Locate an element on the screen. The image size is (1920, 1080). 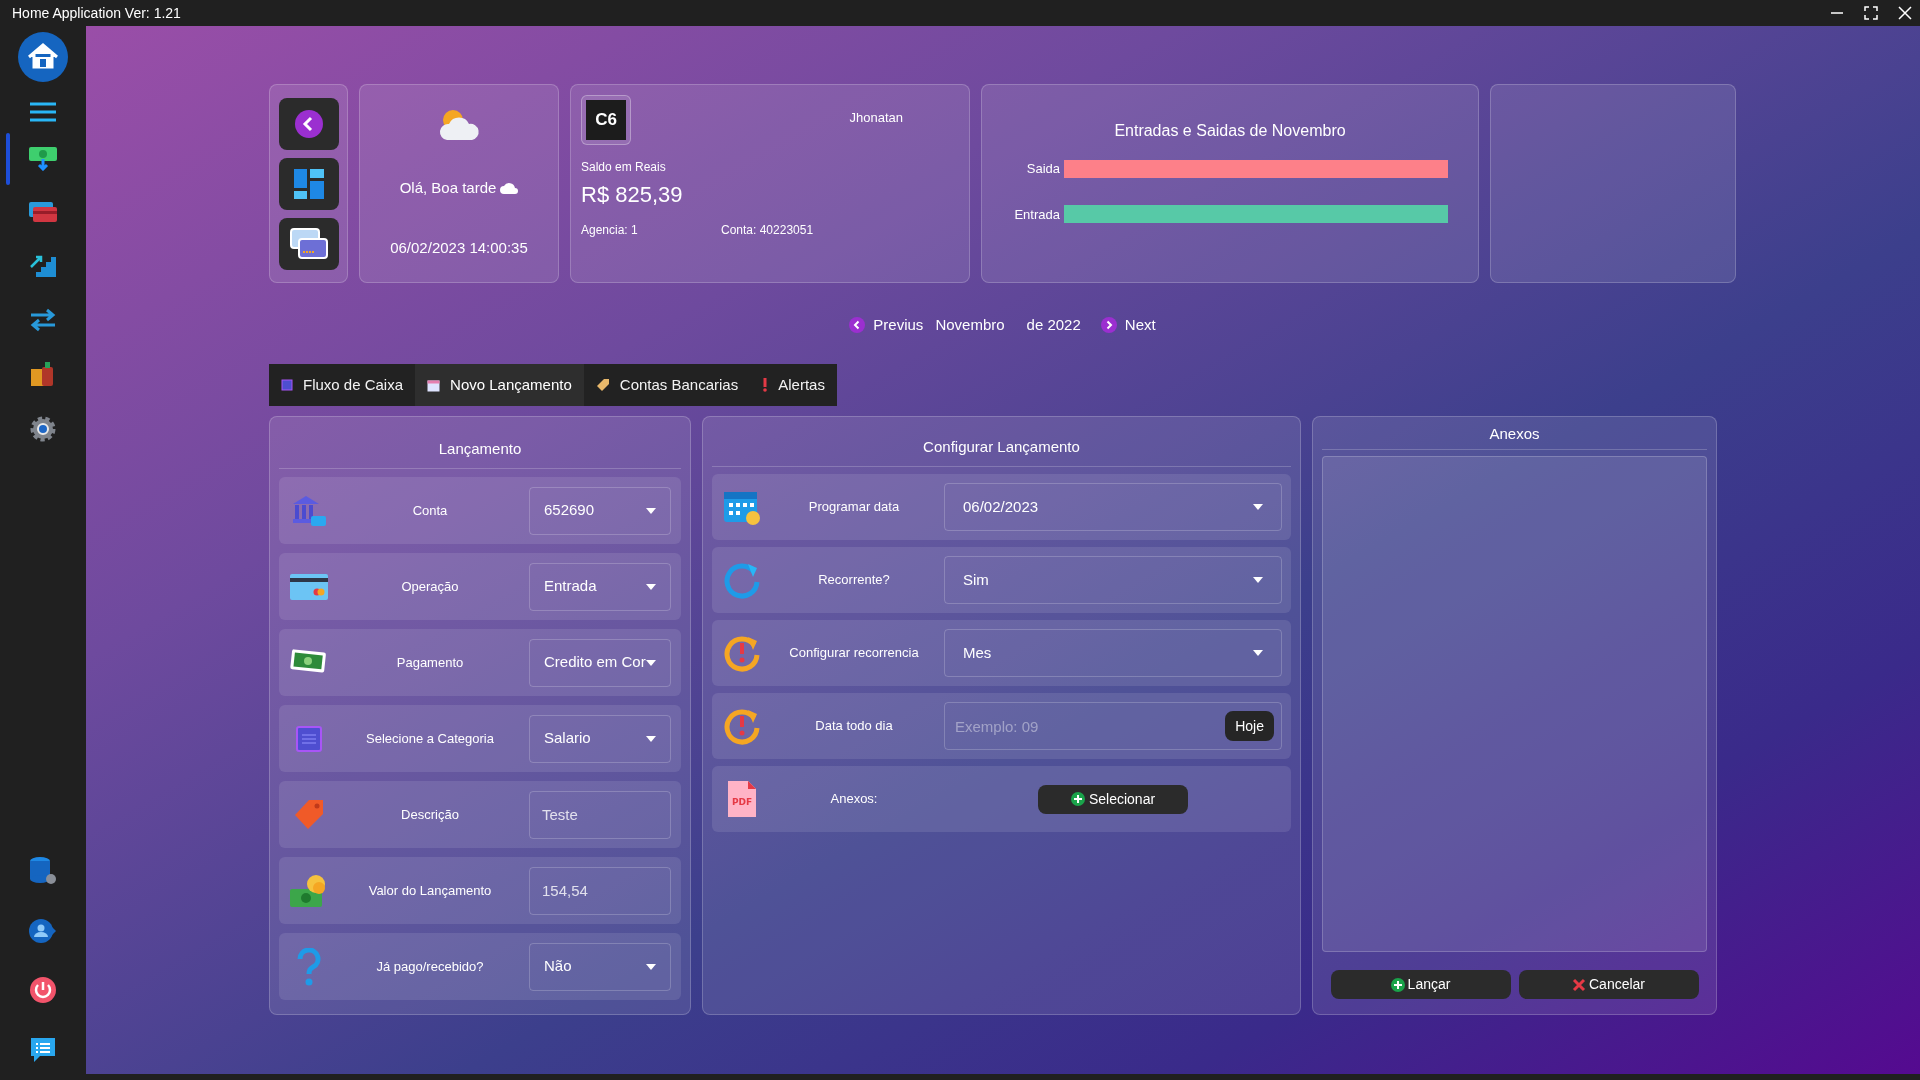
bar-label: Entrada is located at coordinates (1036, 214).